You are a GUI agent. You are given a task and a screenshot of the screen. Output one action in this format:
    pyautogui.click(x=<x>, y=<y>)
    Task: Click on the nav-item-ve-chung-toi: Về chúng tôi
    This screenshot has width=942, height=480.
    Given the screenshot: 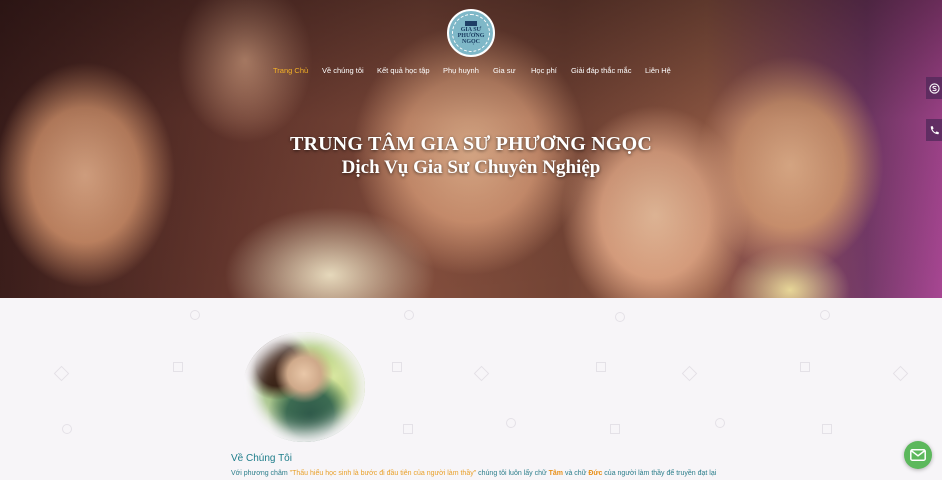 What is the action you would take?
    pyautogui.click(x=343, y=70)
    